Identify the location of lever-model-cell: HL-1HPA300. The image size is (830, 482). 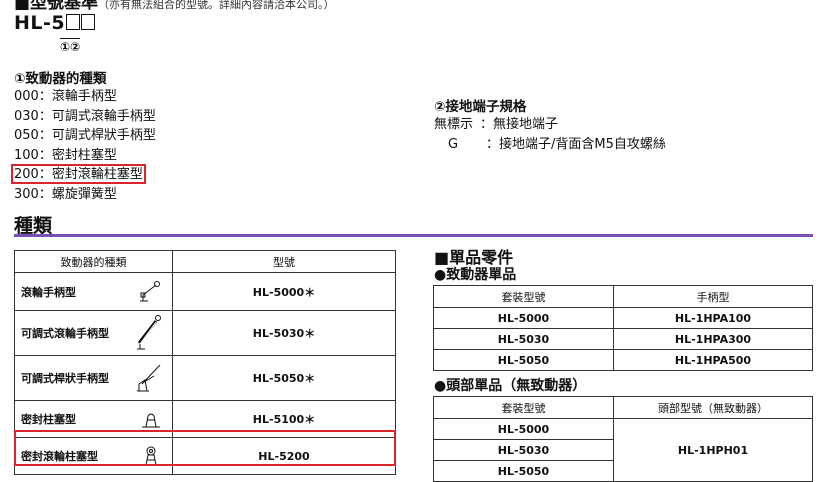
(713, 339).